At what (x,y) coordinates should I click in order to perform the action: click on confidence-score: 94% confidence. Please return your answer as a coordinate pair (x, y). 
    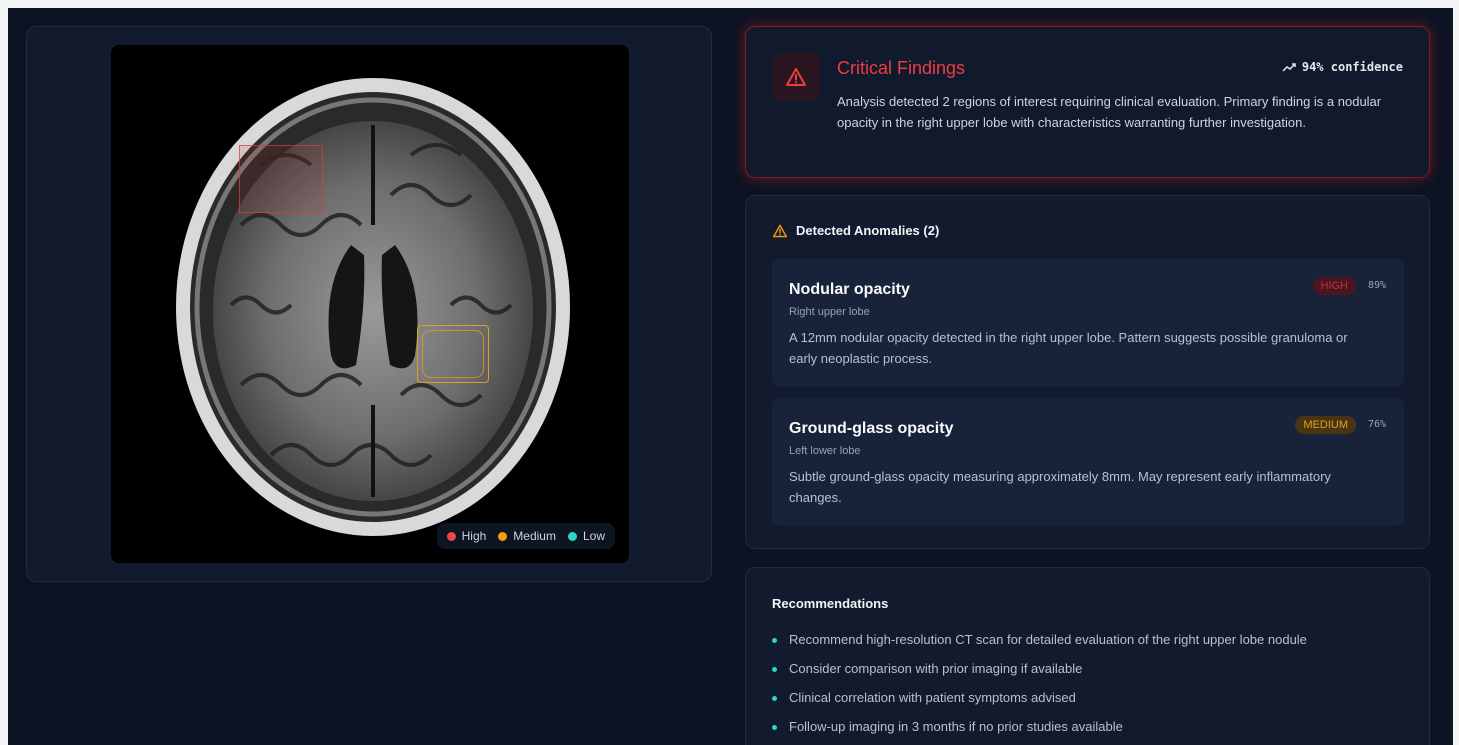
    Looking at the image, I should click on (1342, 67).